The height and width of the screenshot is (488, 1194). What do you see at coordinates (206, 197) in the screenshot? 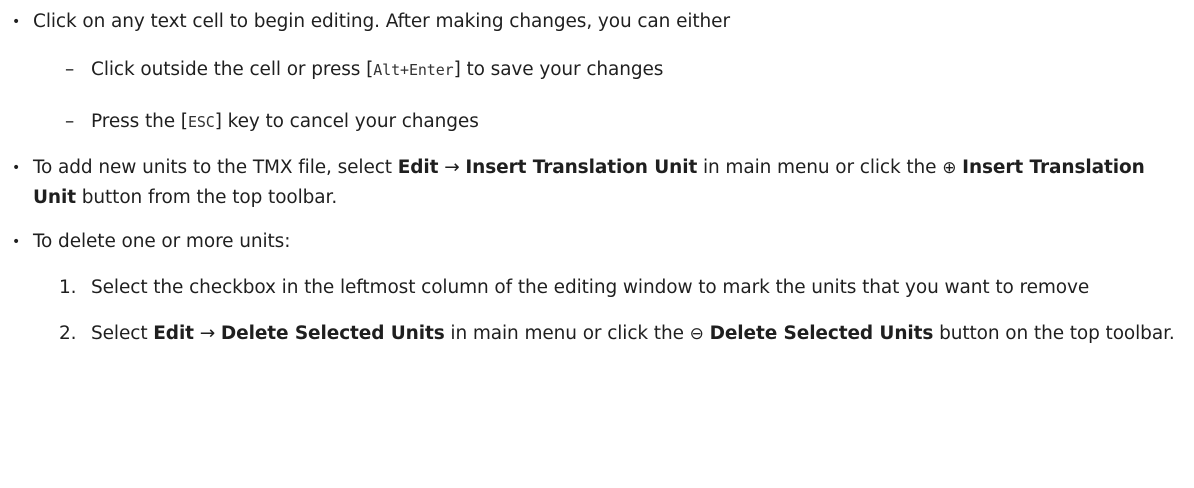
I see `add-units-post: button from the top toolbar.` at bounding box center [206, 197].